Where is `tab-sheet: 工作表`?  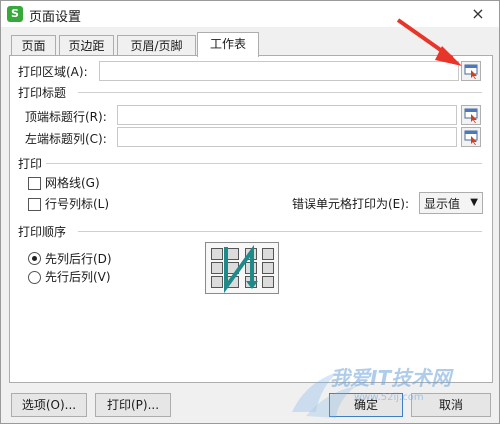 tab-sheet: 工作表 is located at coordinates (228, 44).